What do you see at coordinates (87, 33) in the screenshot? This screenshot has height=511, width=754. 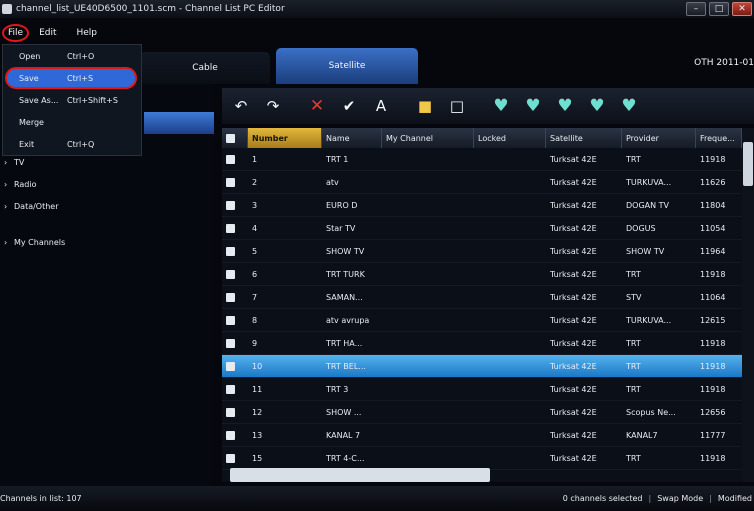 I see `menu-help: Help` at bounding box center [87, 33].